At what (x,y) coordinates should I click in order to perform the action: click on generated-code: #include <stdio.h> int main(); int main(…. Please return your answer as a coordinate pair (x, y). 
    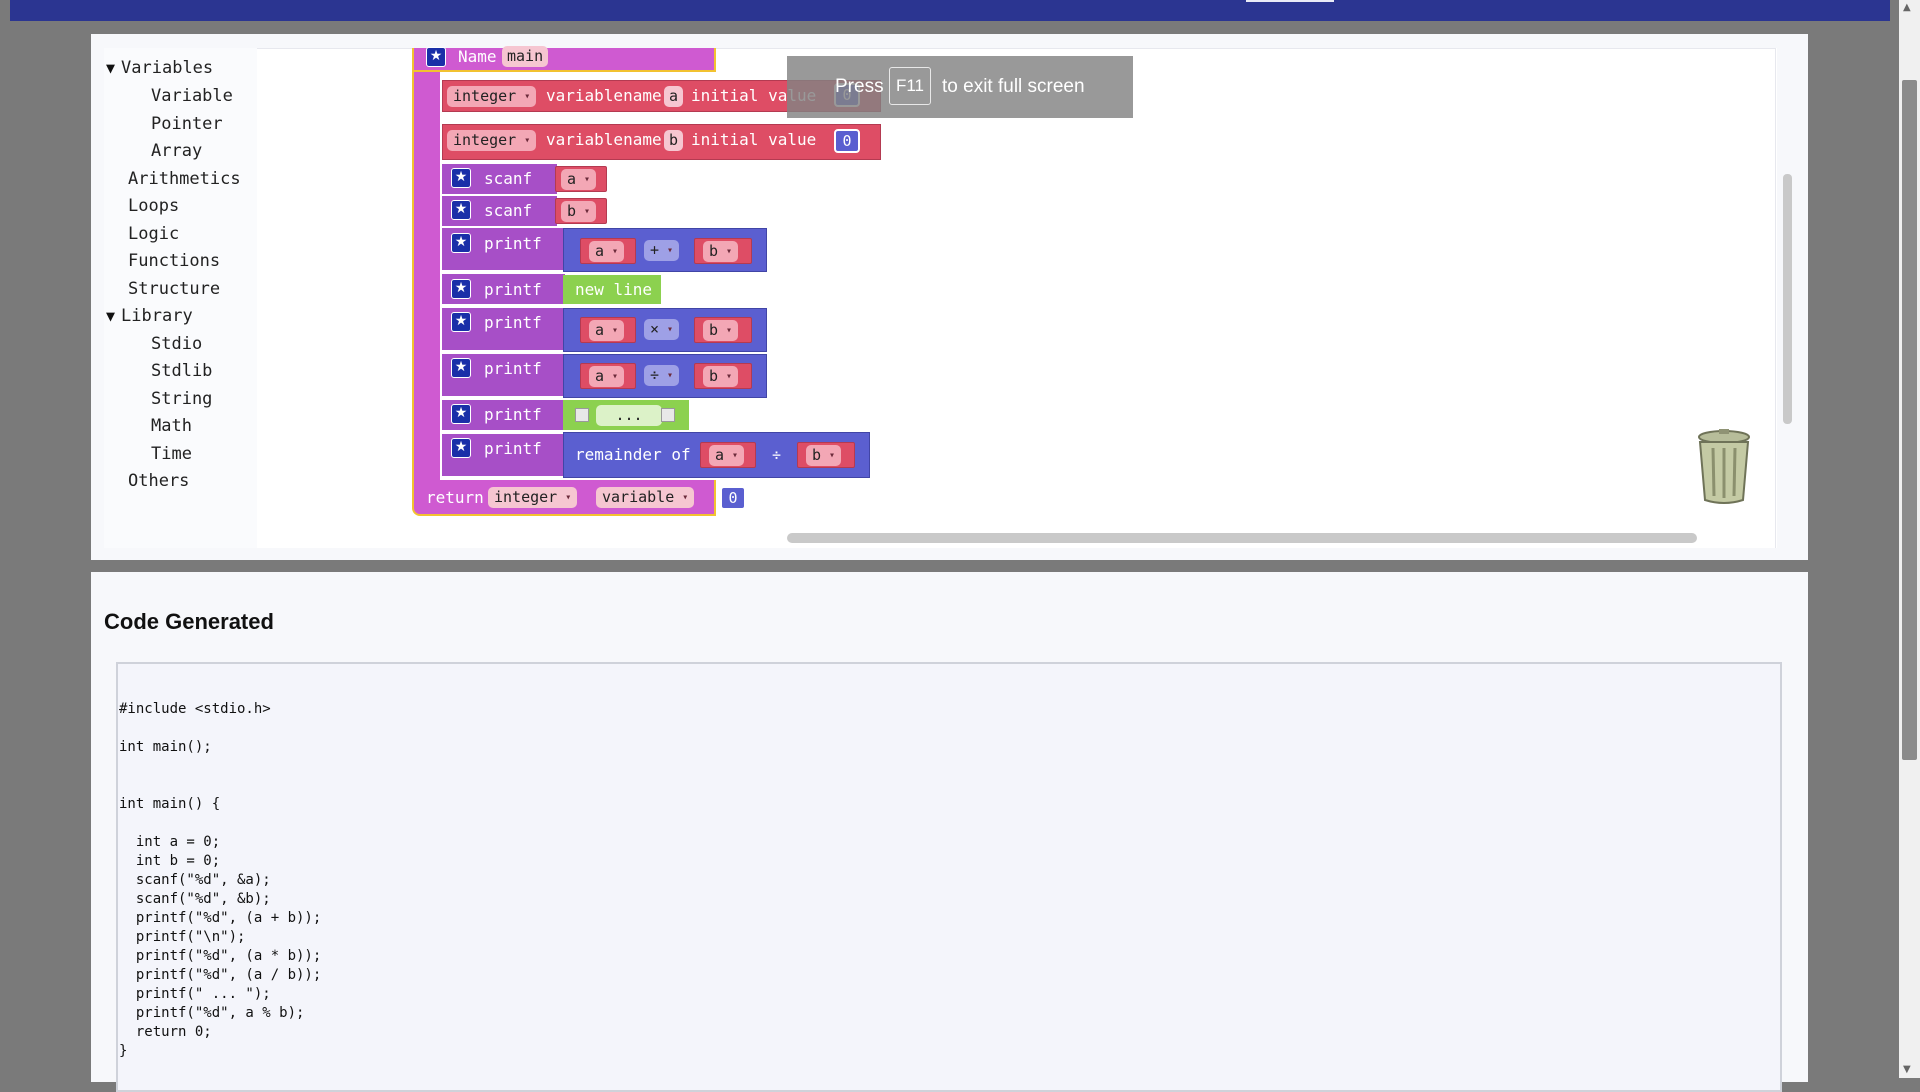
    Looking at the image, I should click on (220, 880).